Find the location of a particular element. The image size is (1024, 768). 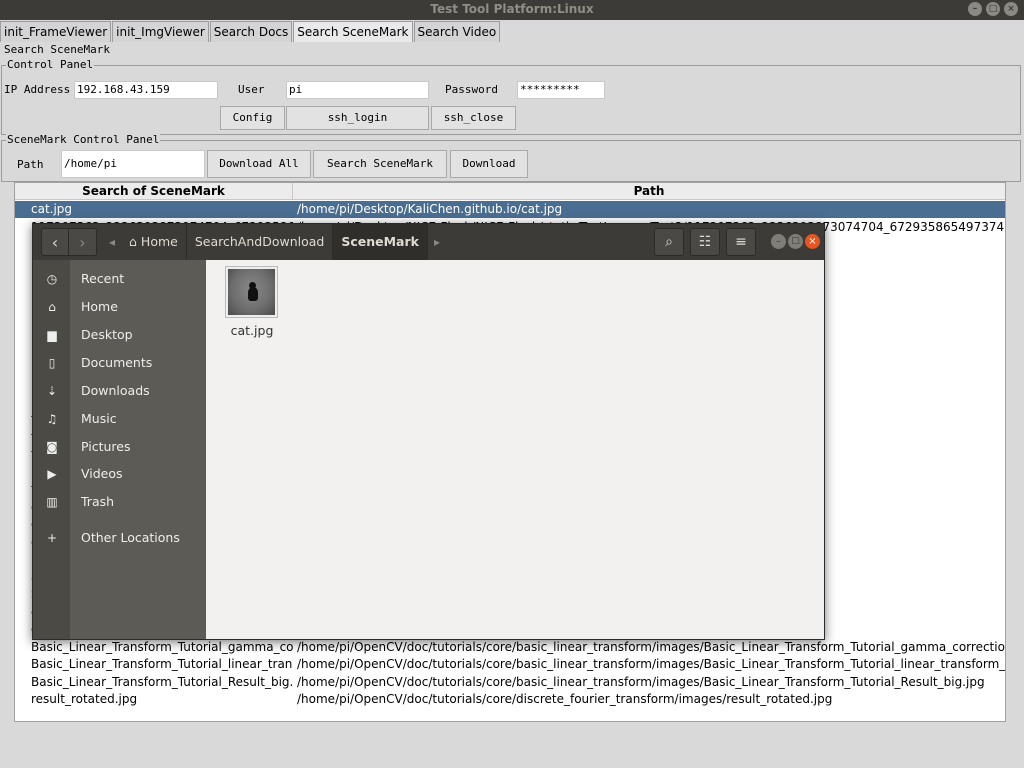

view-toggle-button: ☷ is located at coordinates (705, 242).